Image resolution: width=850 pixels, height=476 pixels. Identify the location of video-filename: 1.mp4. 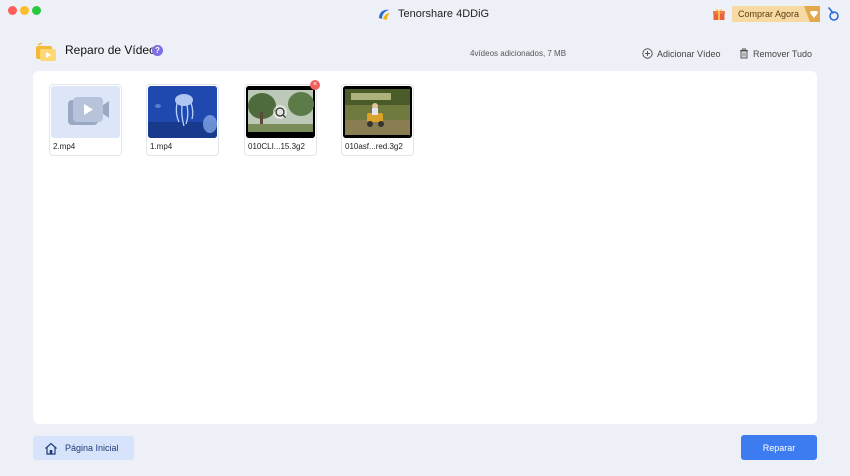
(161, 146).